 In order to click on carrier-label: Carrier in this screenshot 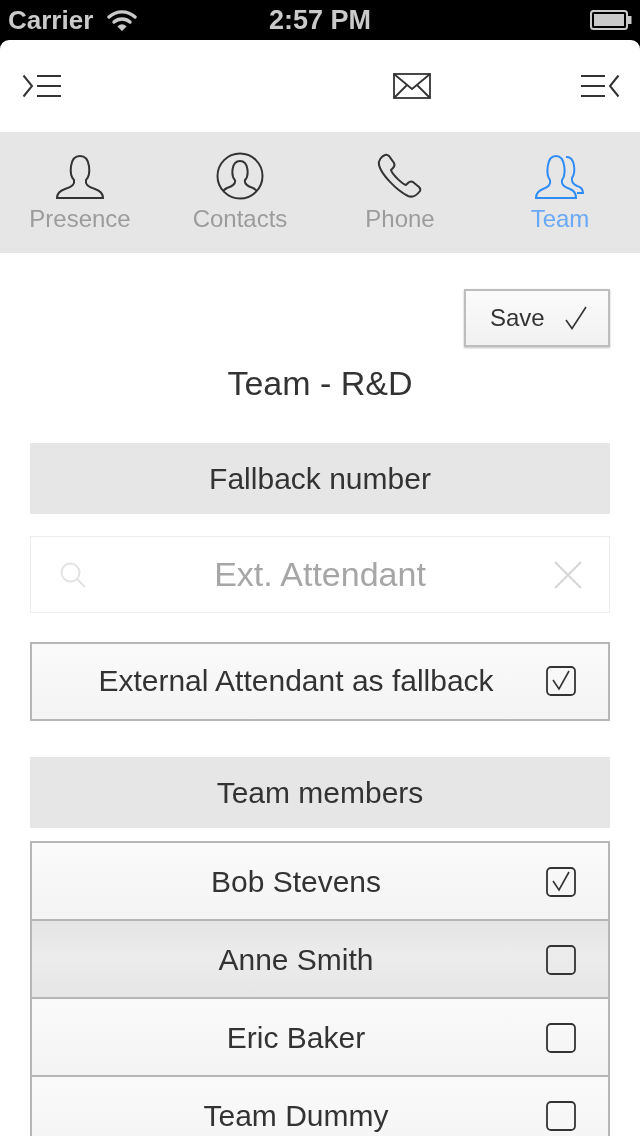, I will do `click(51, 20)`.